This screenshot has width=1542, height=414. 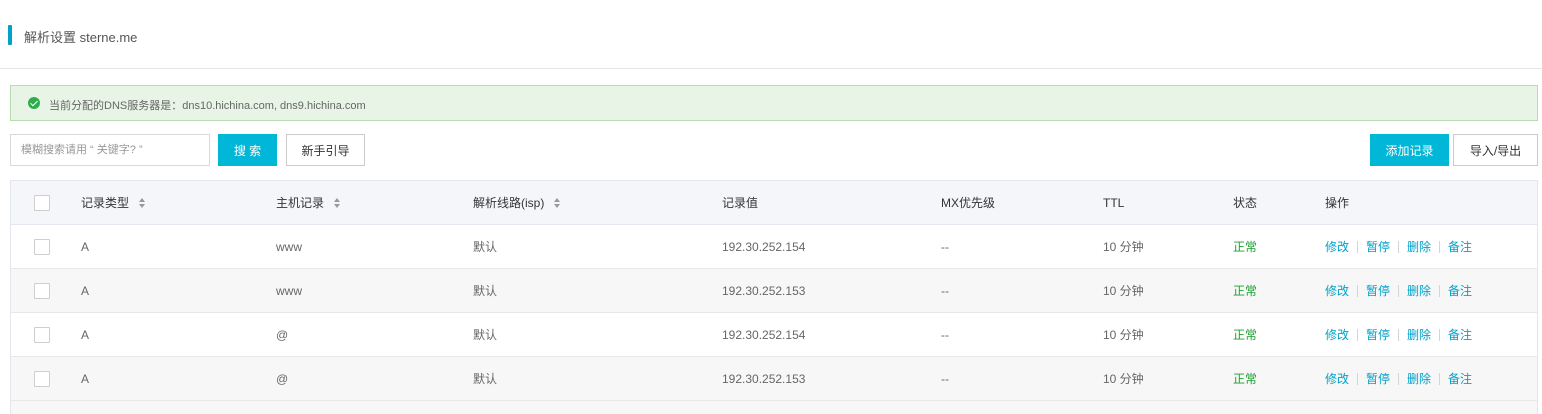 I want to click on column-header-actions: 操作, so click(x=1337, y=203).